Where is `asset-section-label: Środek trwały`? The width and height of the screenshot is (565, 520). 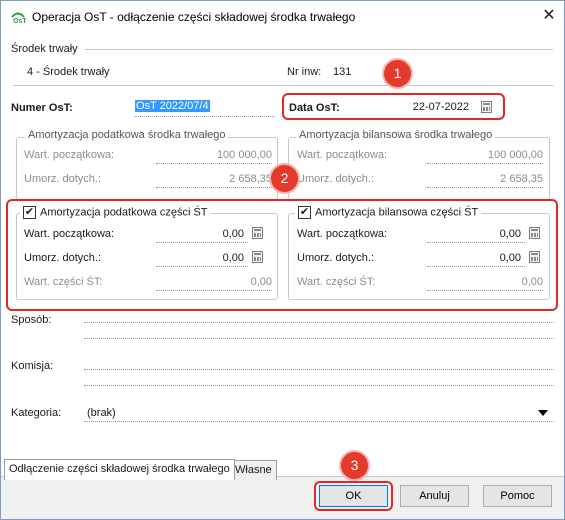 asset-section-label: Środek trwały is located at coordinates (44, 49).